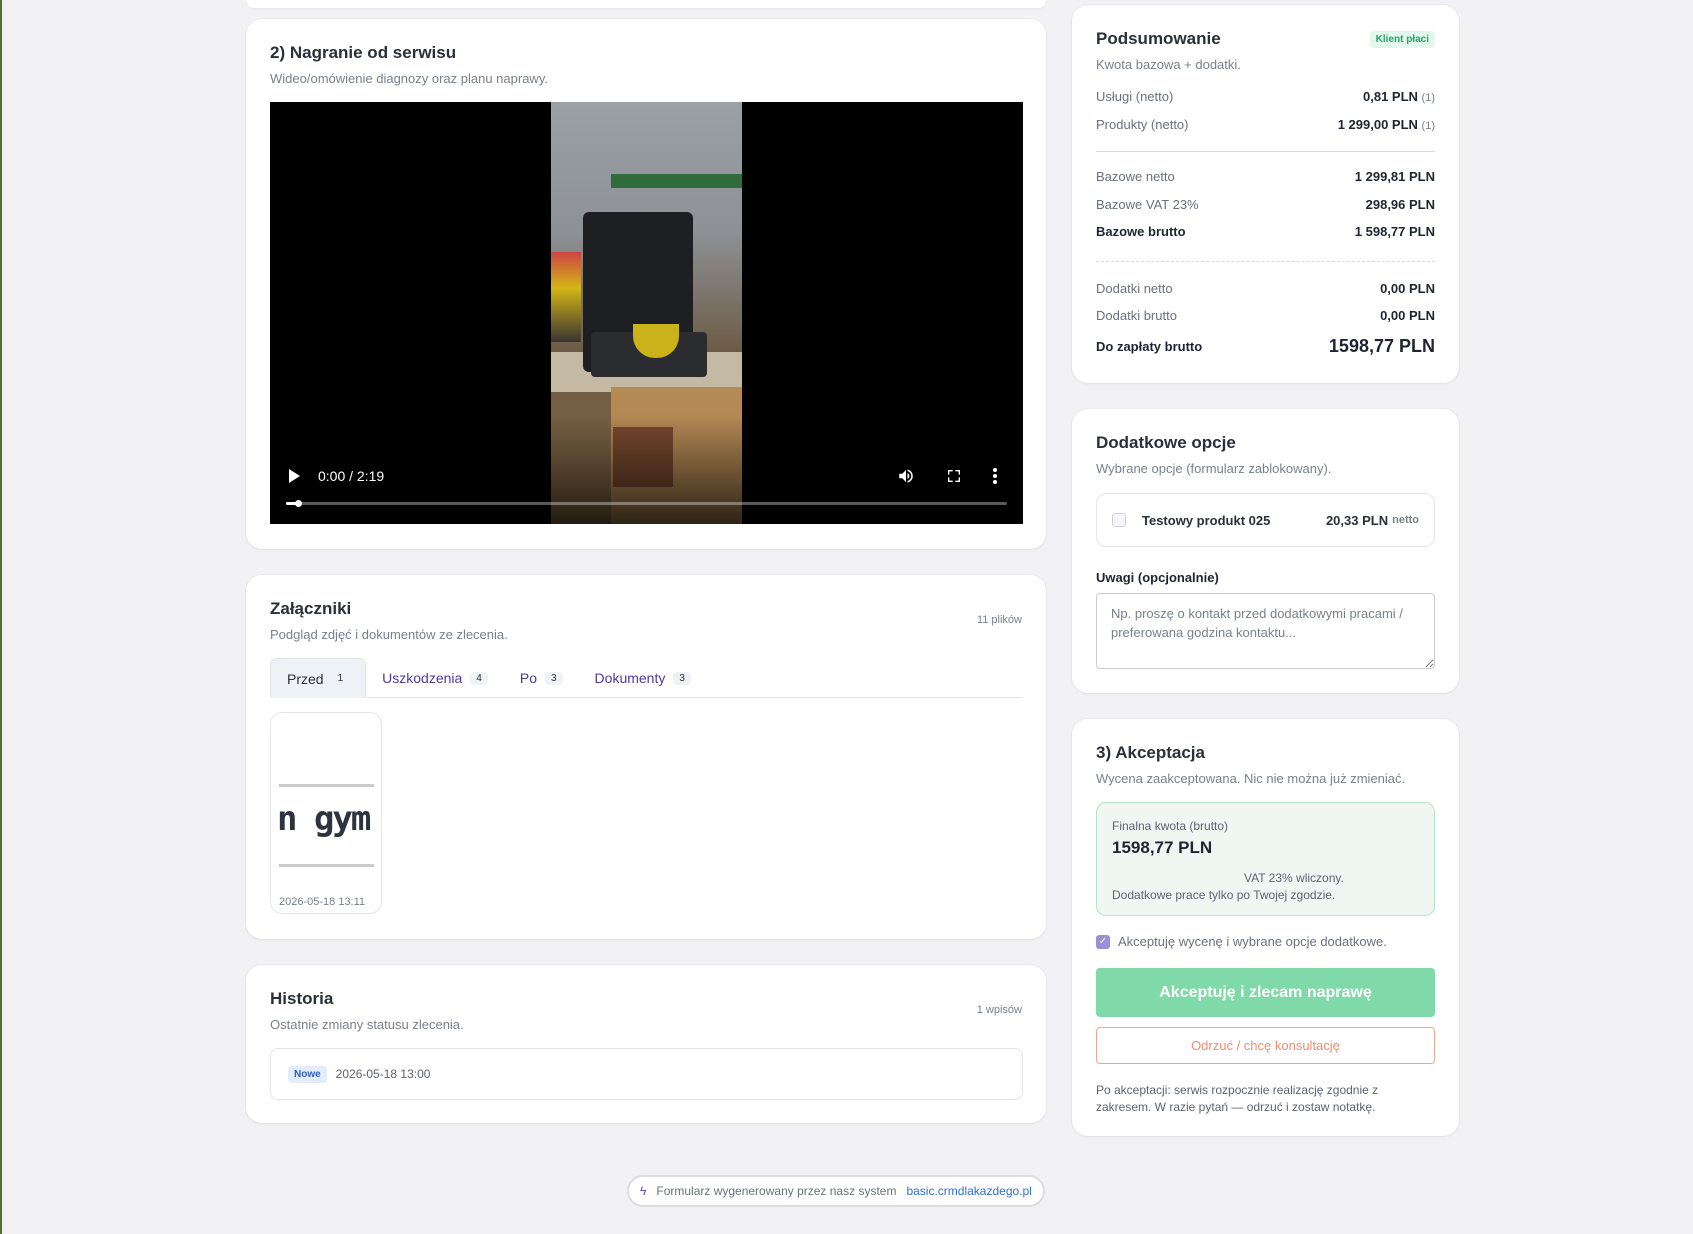  Describe the element at coordinates (367, 1024) in the screenshot. I see `history-subtitle: Ostatnie zmiany statusu zlecenia.` at that location.